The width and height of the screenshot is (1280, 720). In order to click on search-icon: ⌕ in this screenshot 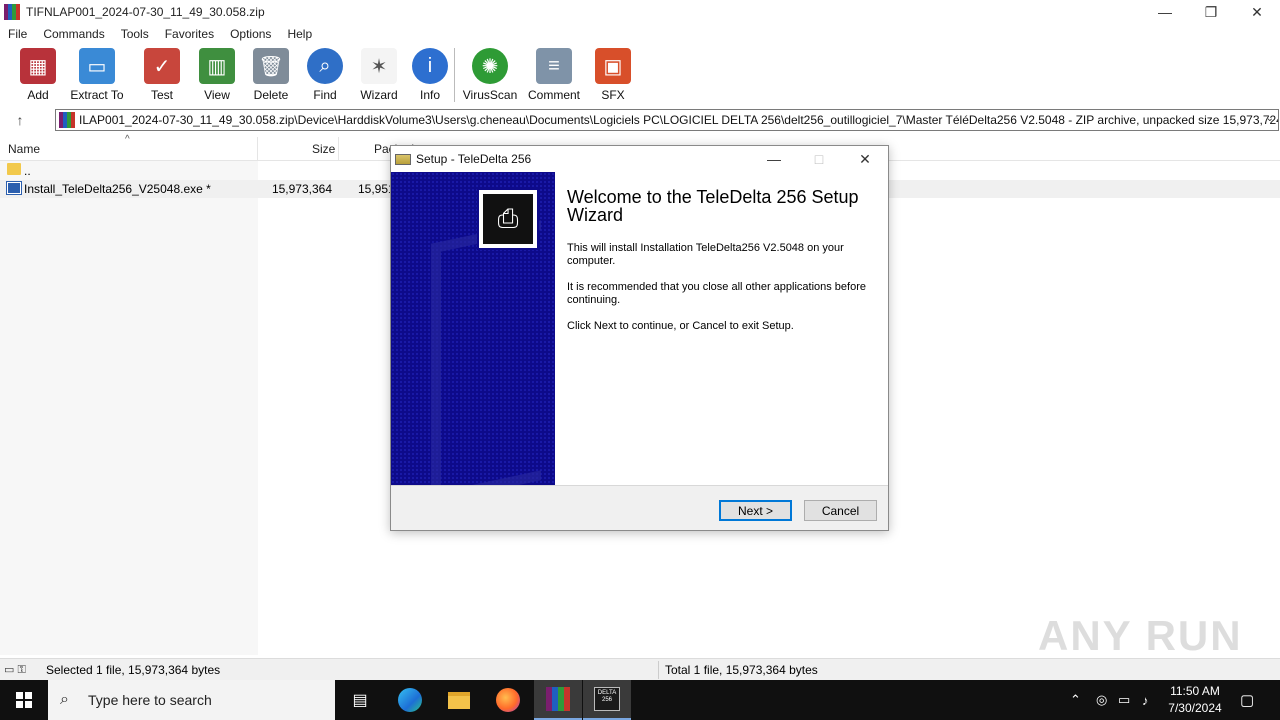, I will do `click(64, 699)`.